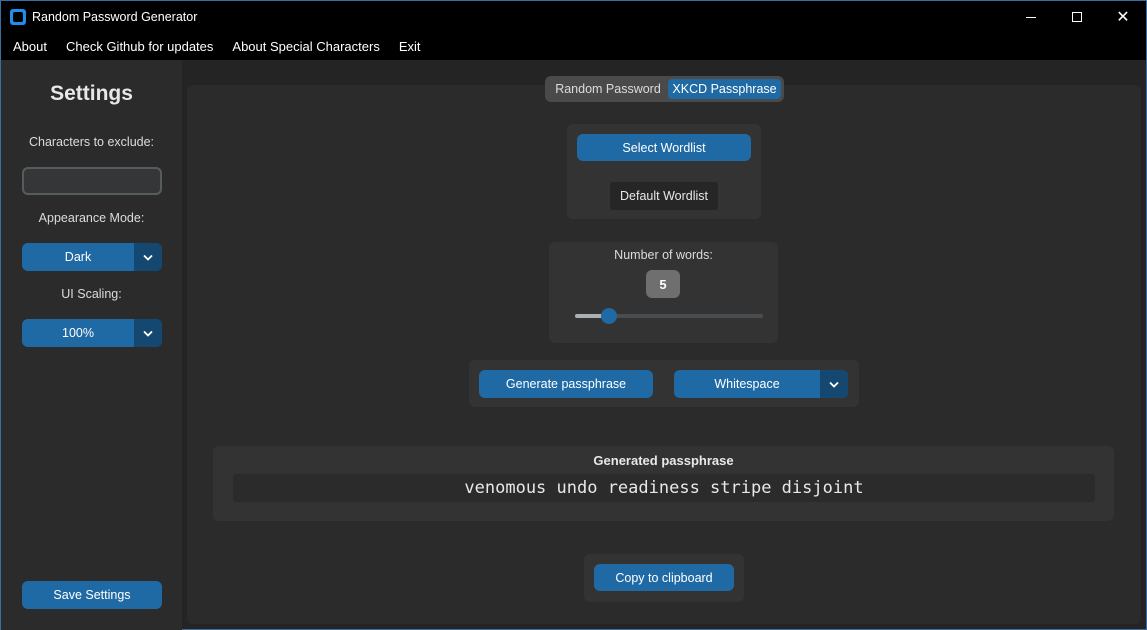 The height and width of the screenshot is (630, 1147). Describe the element at coordinates (664, 488) in the screenshot. I see `passphrase-output: venomous undo readiness stripe disjoint` at that location.